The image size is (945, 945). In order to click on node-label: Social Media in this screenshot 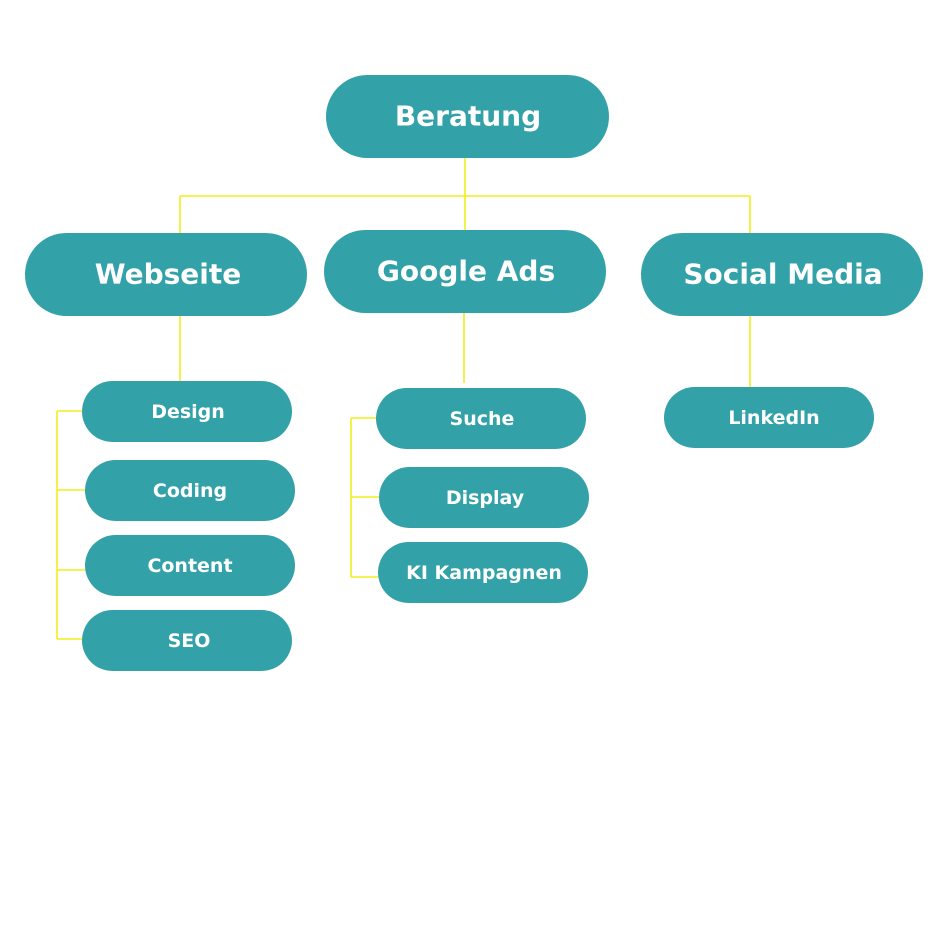, I will do `click(782, 274)`.